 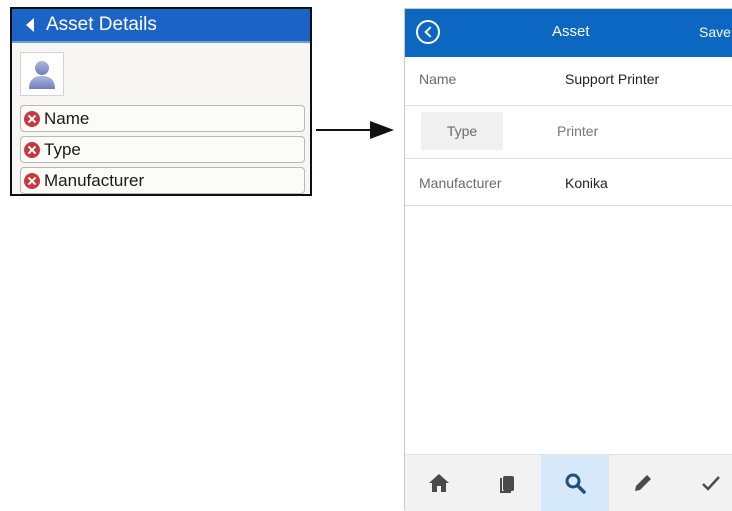 I want to click on home-icon, so click(x=439, y=483).